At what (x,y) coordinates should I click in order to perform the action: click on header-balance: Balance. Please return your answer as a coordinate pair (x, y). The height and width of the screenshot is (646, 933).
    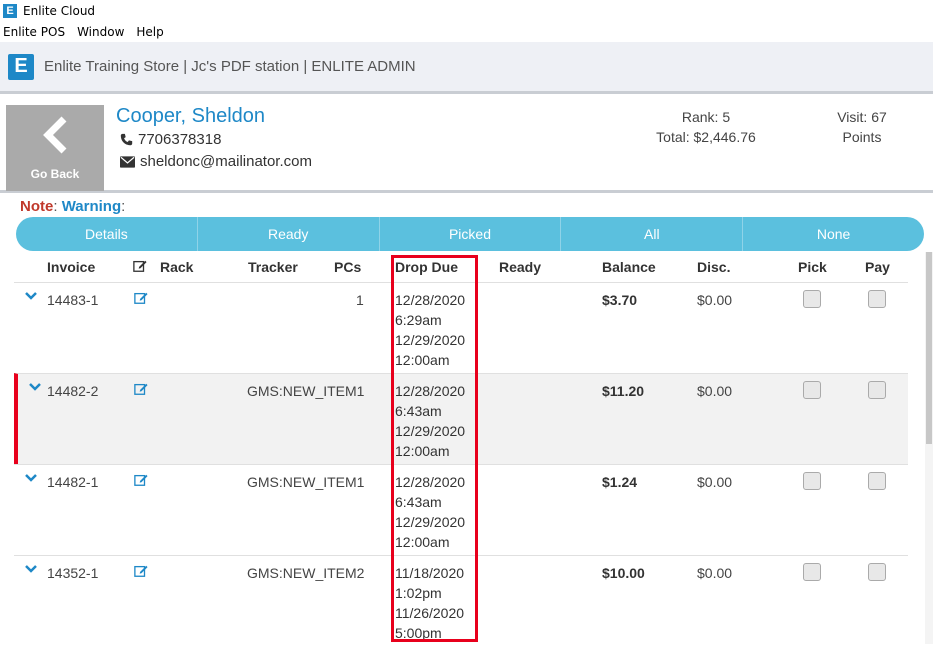
    Looking at the image, I should click on (629, 267).